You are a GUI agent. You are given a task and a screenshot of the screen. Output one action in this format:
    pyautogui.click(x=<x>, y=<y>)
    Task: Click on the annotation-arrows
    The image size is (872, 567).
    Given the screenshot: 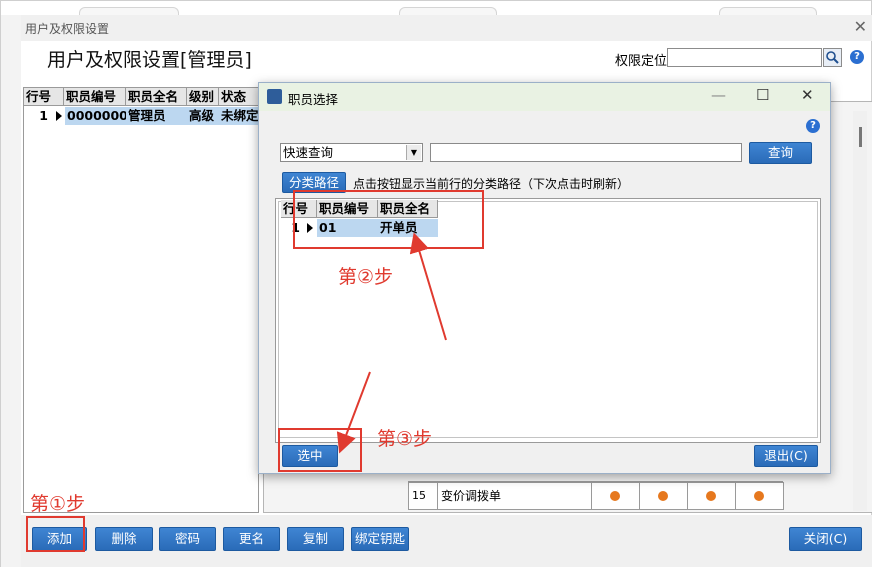 What is the action you would take?
    pyautogui.click(x=391, y=343)
    